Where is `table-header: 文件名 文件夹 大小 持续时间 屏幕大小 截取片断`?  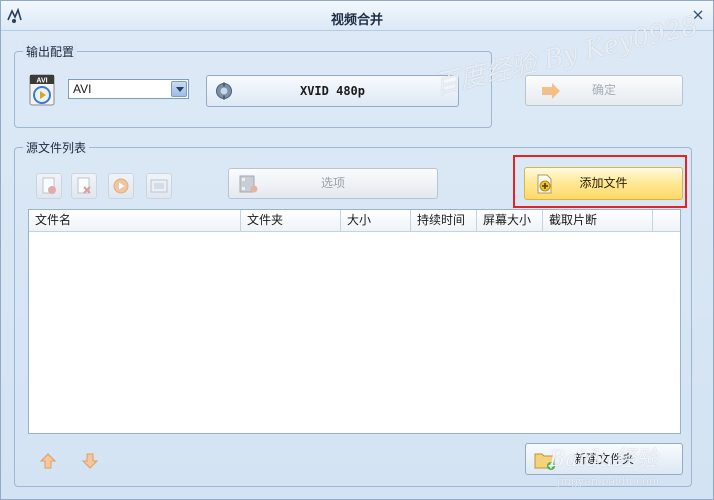
table-header: 文件名 文件夹 大小 持续时间 屏幕大小 截取片断 is located at coordinates (354, 221).